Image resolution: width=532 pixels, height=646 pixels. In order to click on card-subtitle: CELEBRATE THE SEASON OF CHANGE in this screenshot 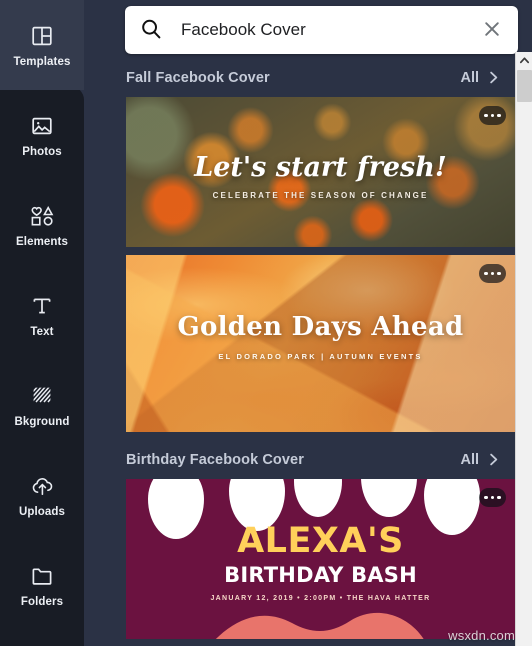, I will do `click(320, 195)`.